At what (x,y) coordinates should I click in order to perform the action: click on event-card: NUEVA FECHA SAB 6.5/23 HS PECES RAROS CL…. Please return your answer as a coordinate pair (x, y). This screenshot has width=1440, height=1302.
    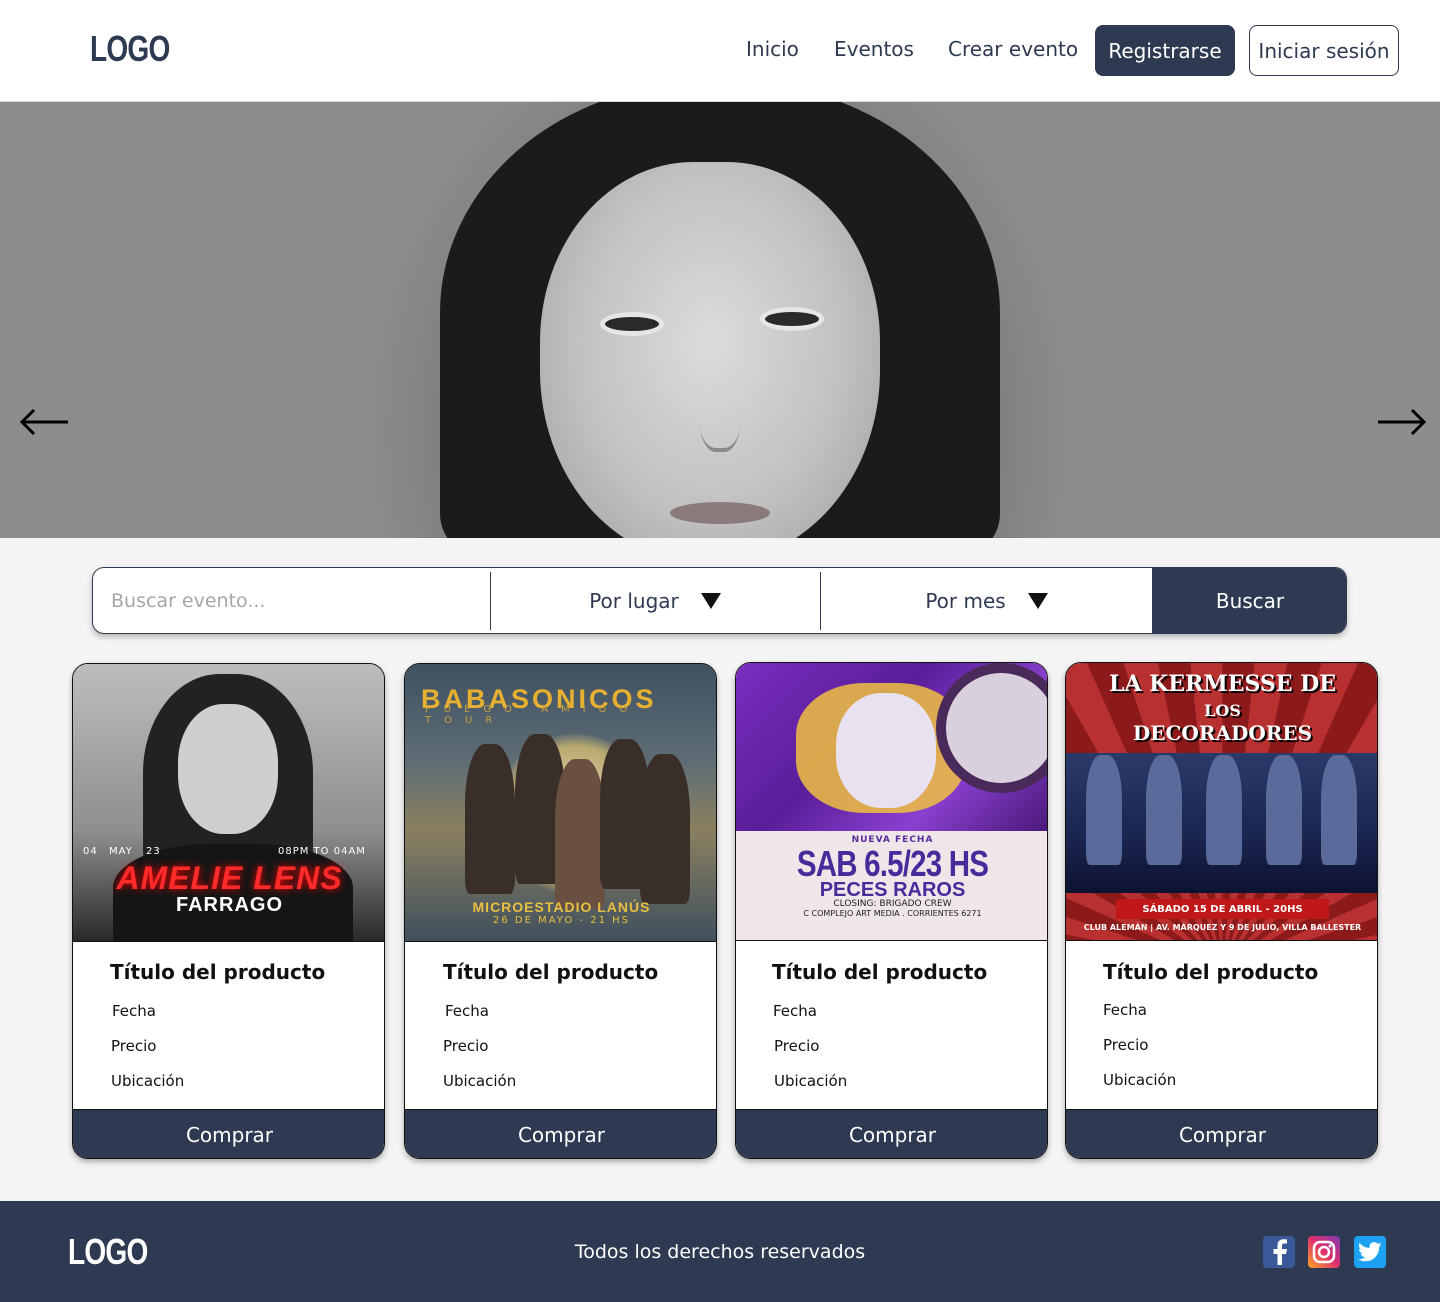
    Looking at the image, I should click on (891, 910).